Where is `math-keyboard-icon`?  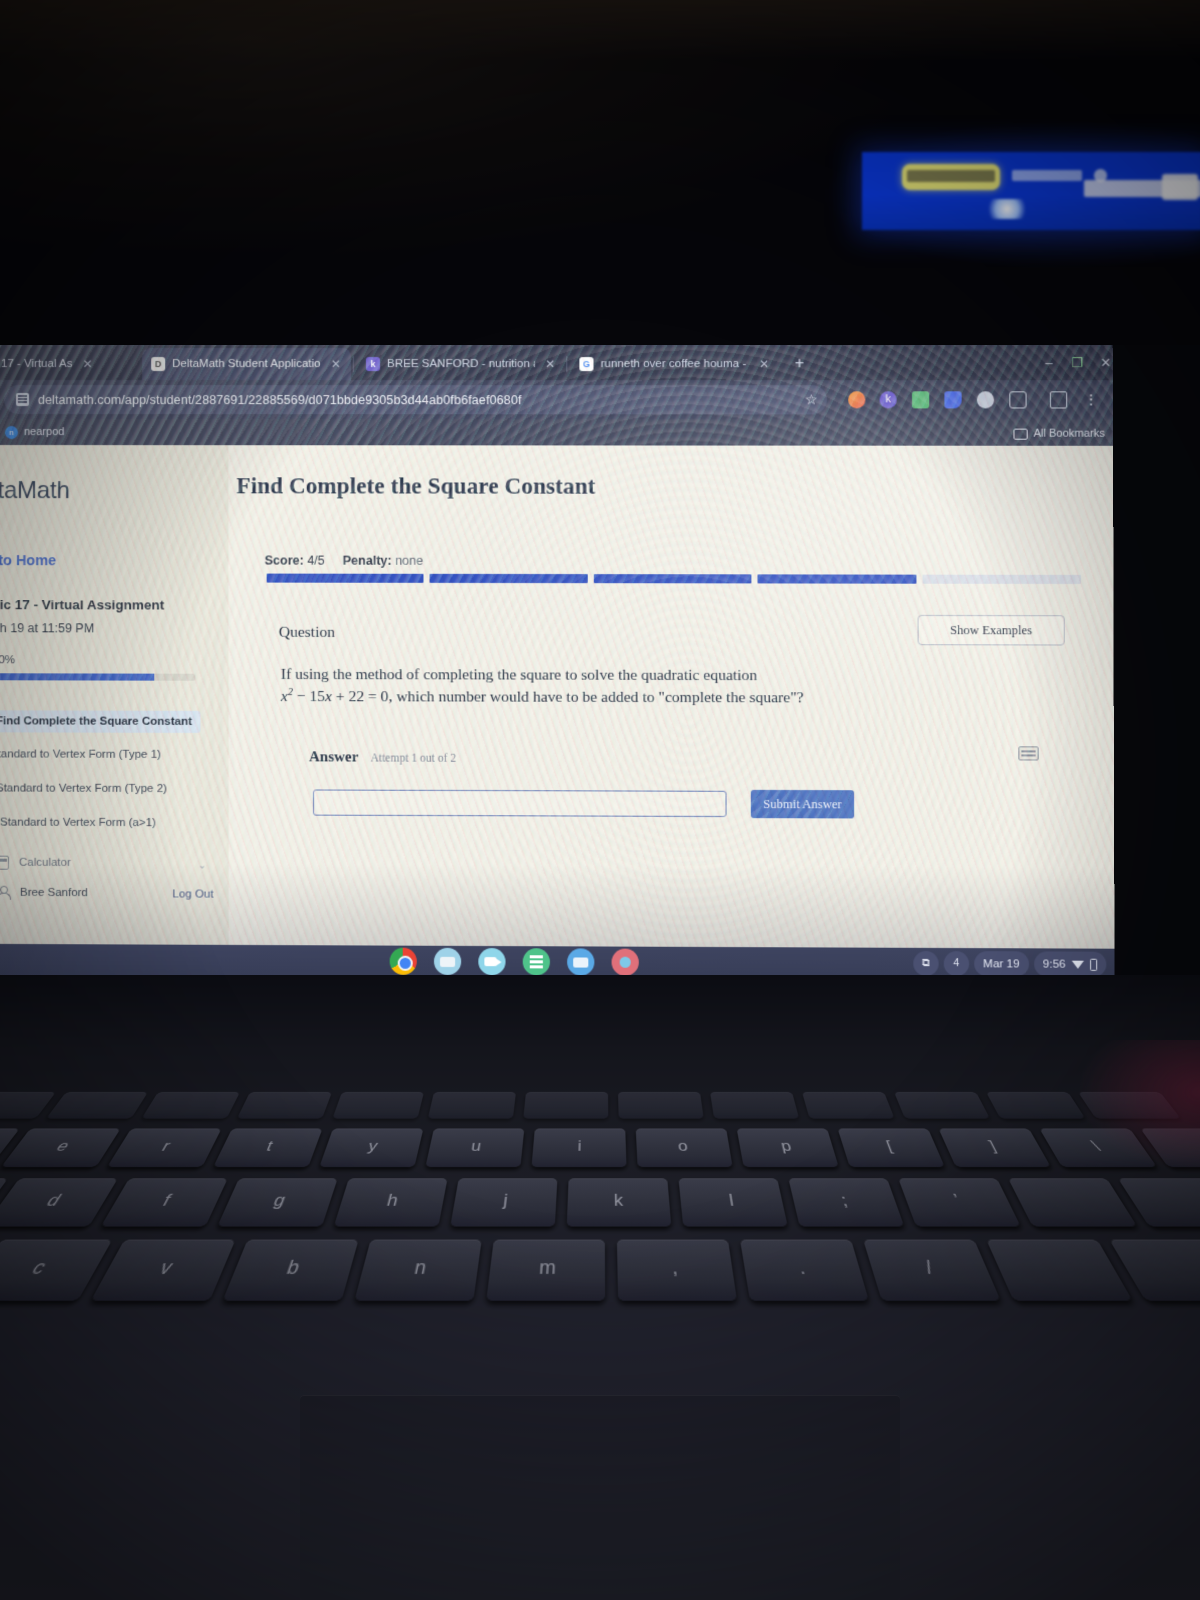
math-keyboard-icon is located at coordinates (1028, 753).